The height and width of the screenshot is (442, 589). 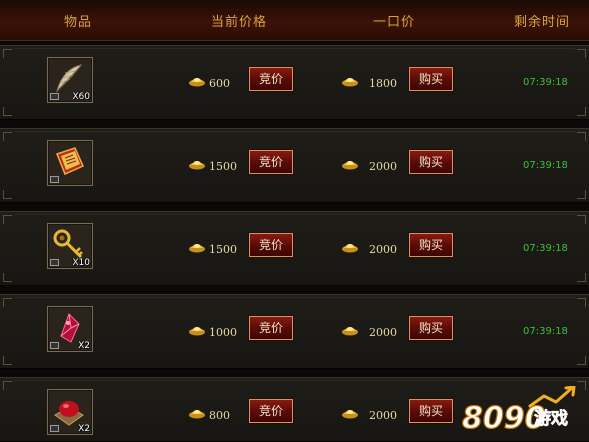 I want to click on current-price-value: 800, so click(x=219, y=415).